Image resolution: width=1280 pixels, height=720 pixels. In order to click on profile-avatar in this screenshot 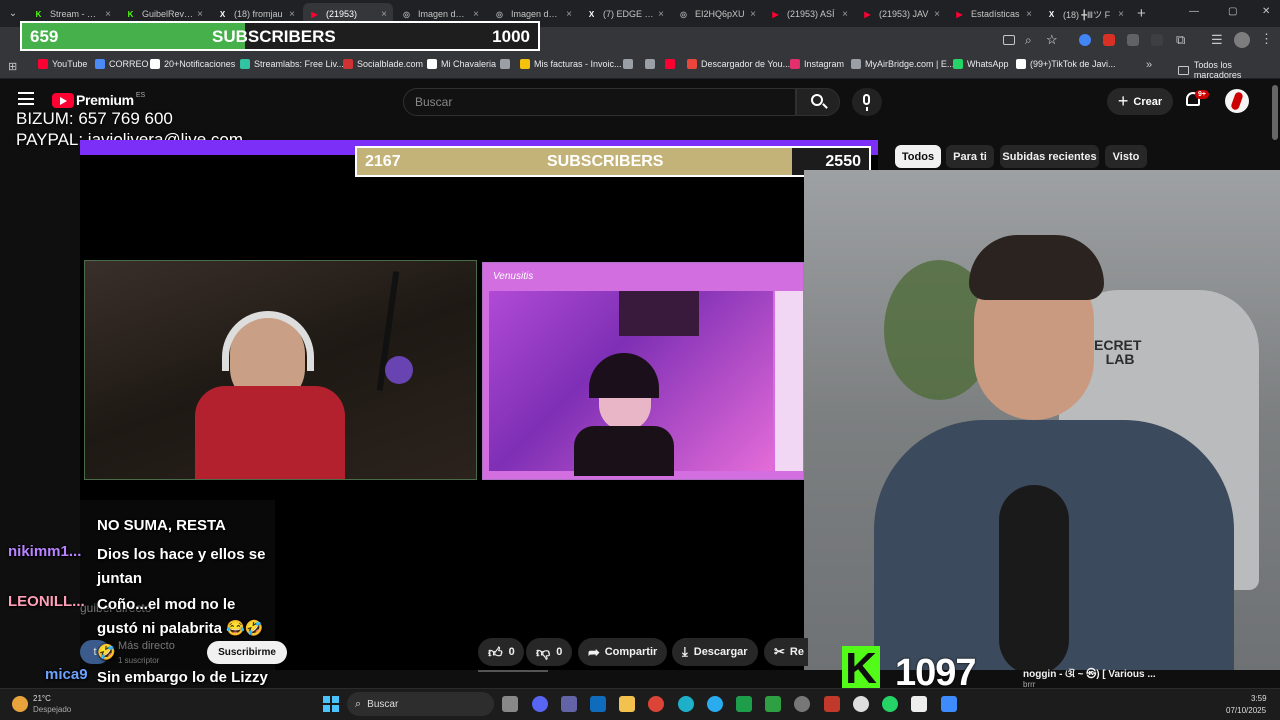, I will do `click(1242, 40)`.